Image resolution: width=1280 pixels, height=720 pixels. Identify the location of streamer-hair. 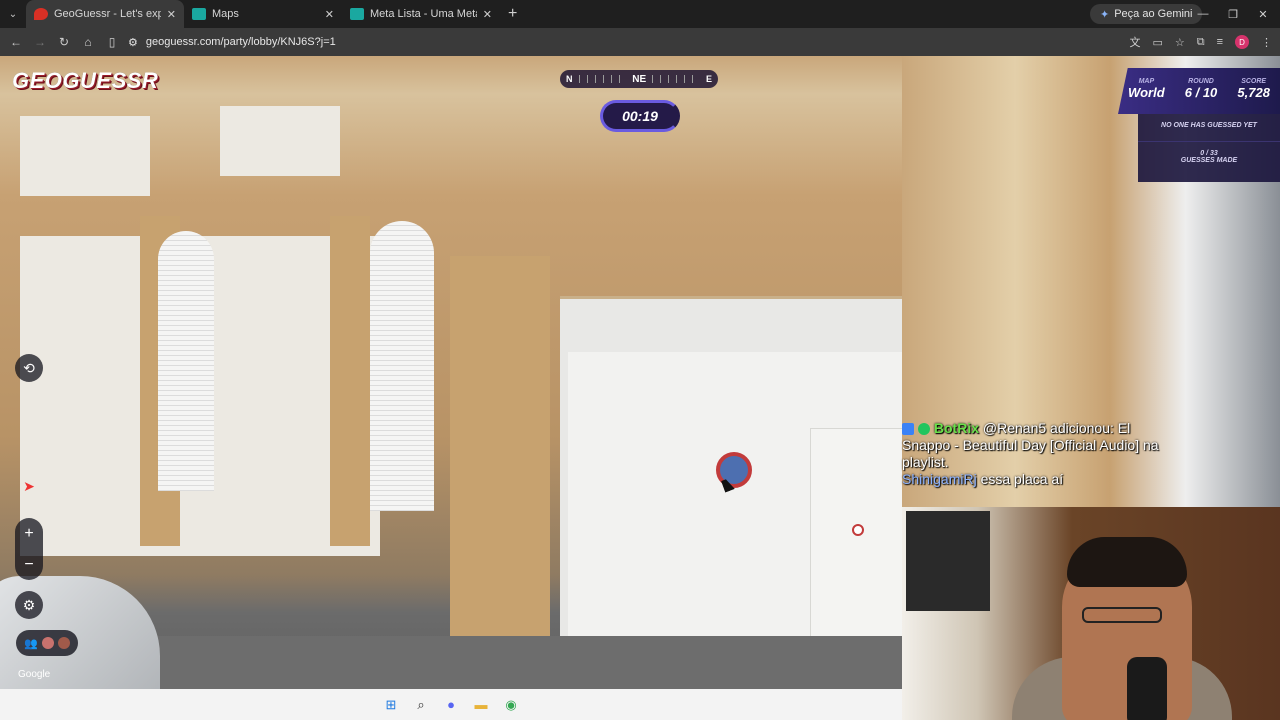
(1127, 562).